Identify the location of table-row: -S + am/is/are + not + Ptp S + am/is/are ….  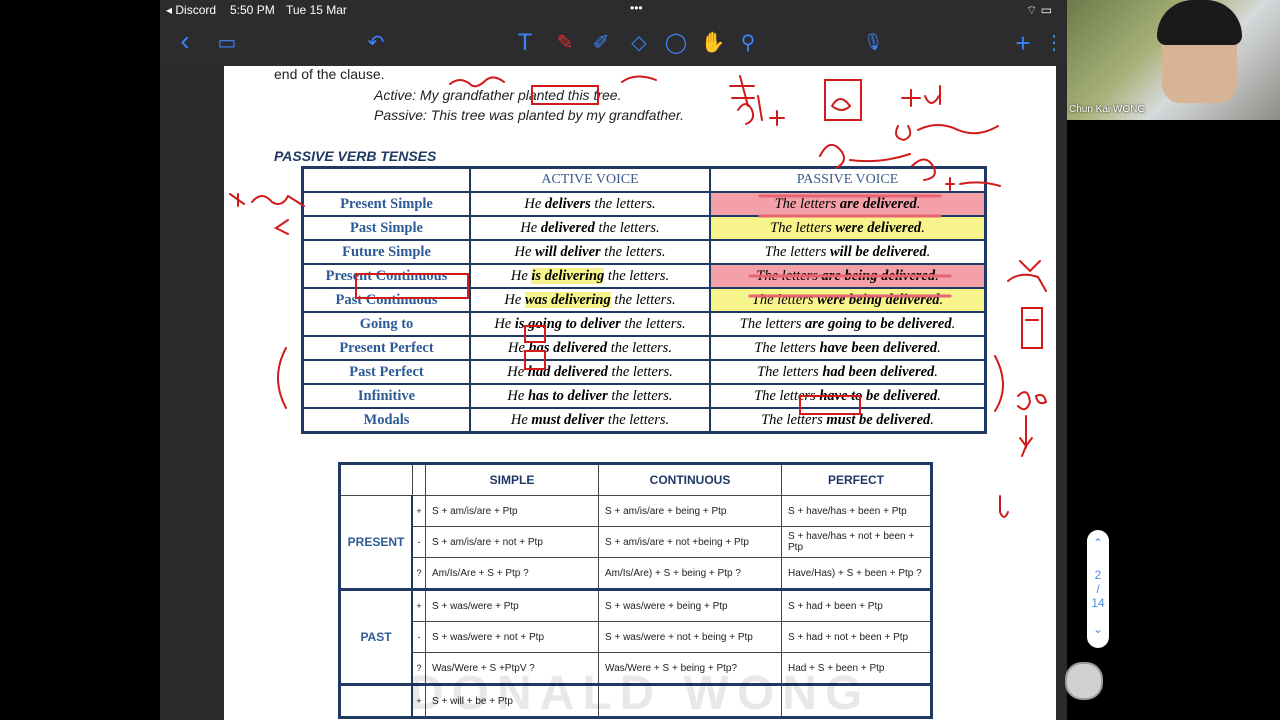
(636, 542).